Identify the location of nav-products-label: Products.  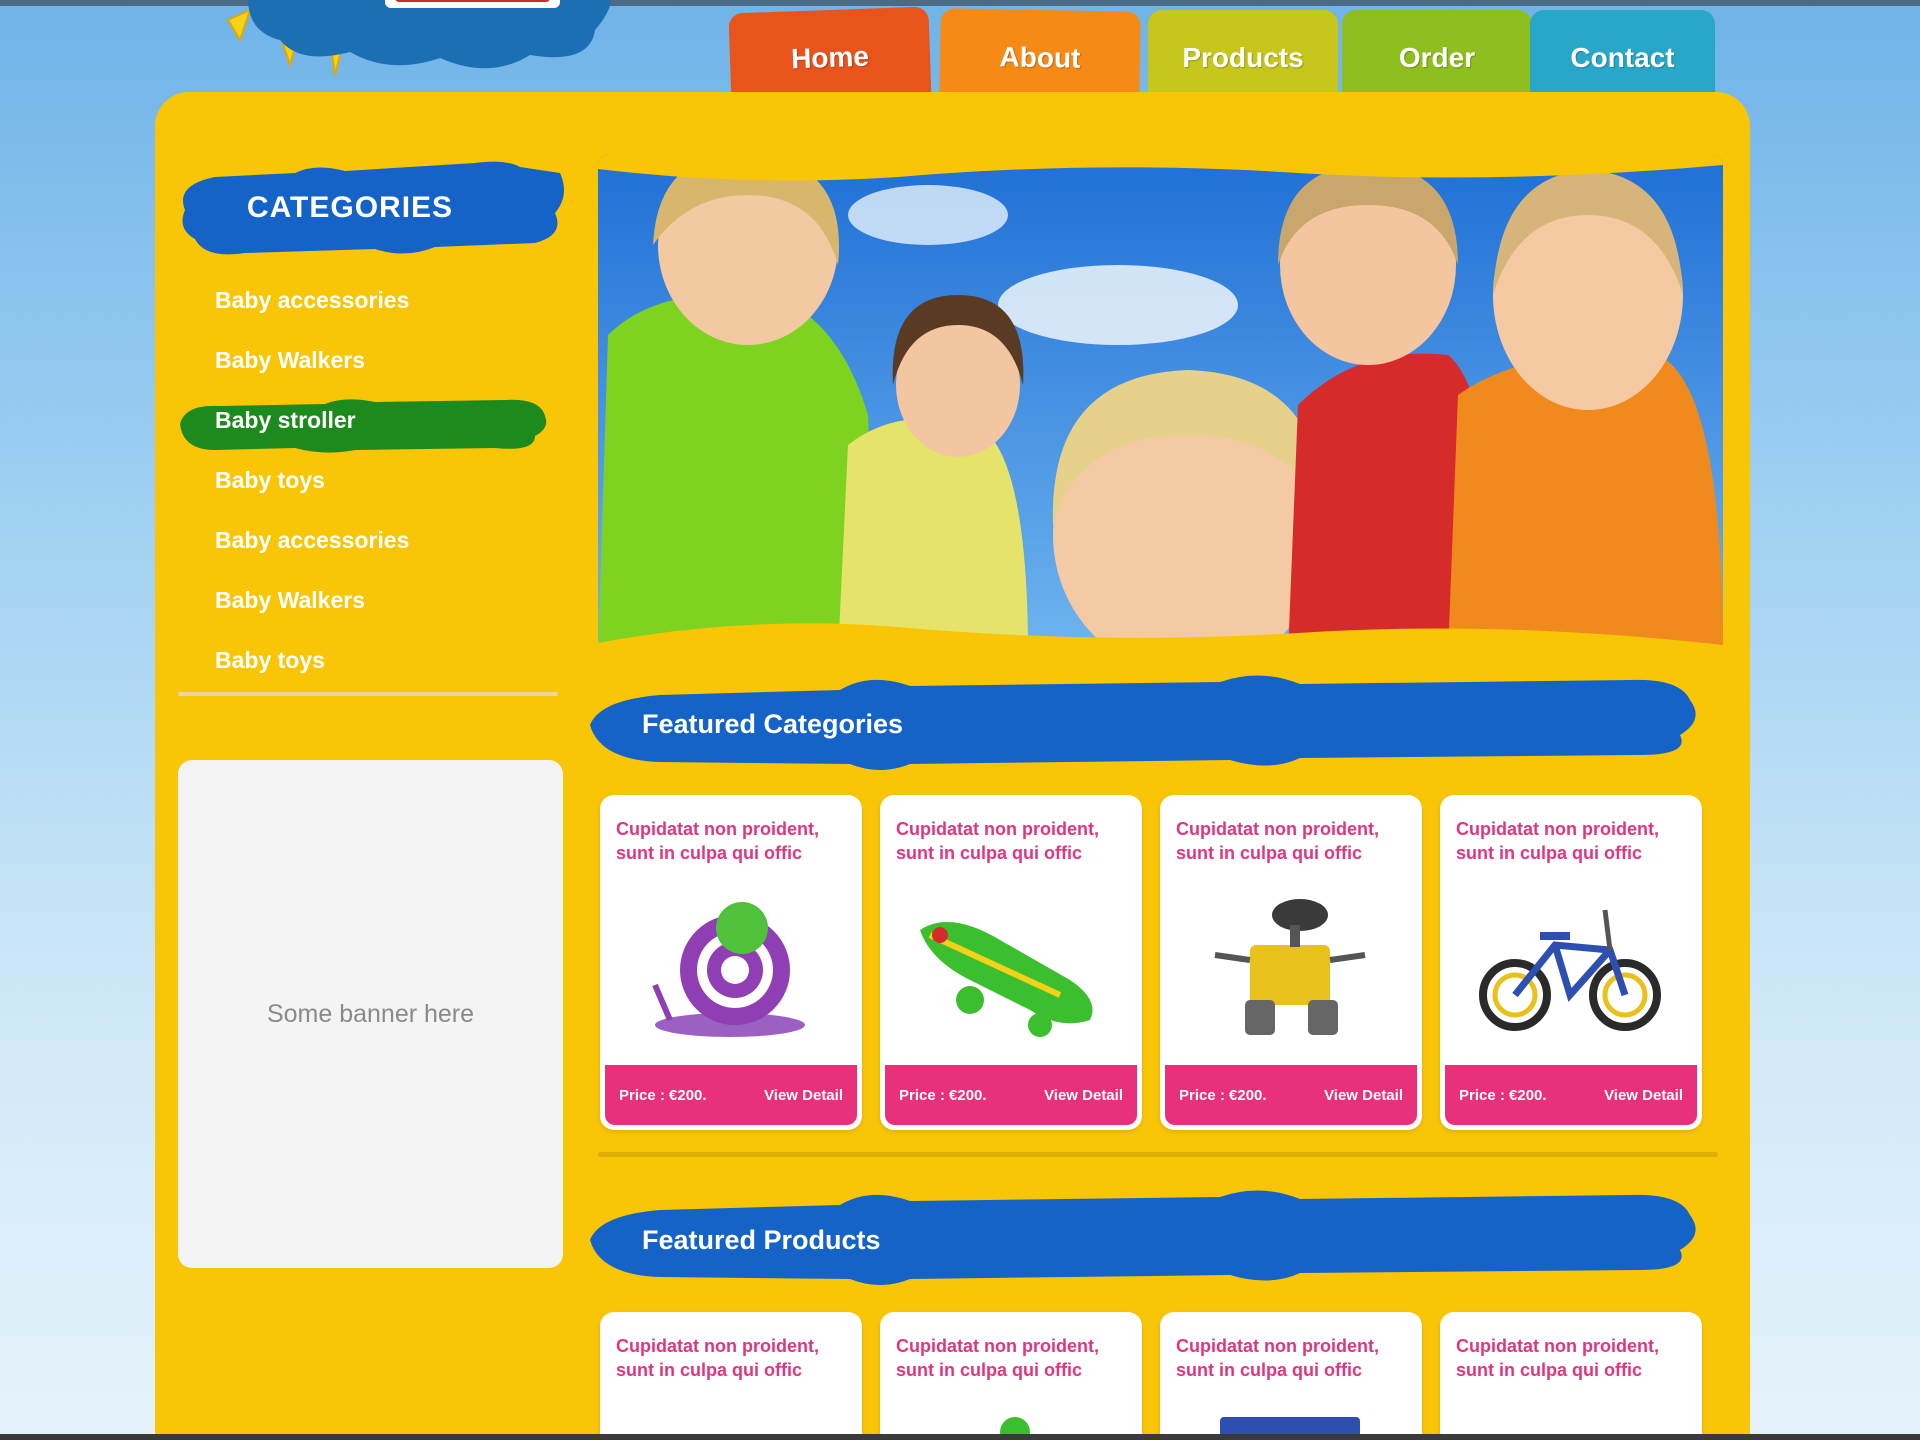
(1243, 57).